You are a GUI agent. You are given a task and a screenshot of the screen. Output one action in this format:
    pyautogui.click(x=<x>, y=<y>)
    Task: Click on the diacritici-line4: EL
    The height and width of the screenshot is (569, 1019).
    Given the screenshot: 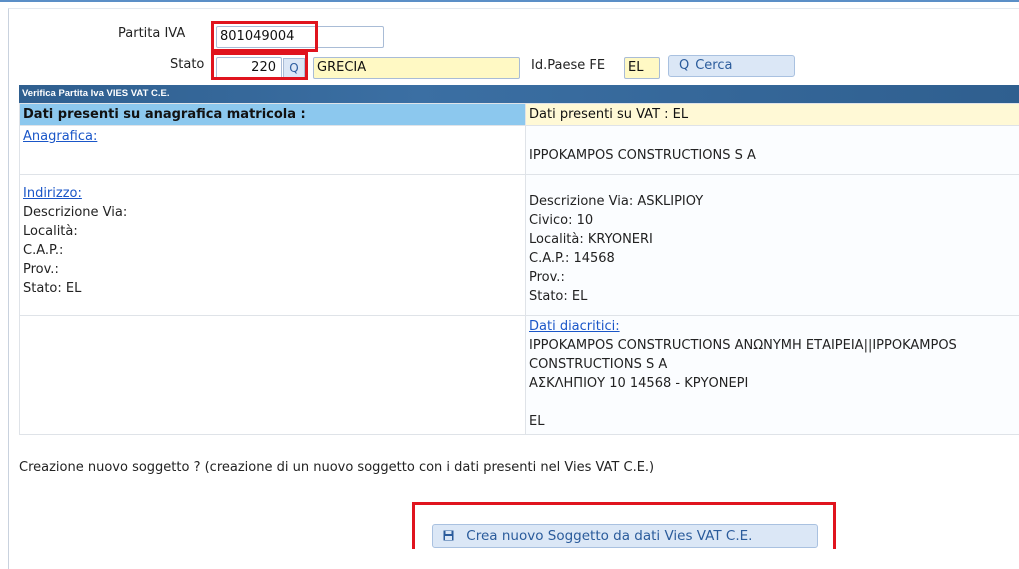 What is the action you would take?
    pyautogui.click(x=774, y=421)
    